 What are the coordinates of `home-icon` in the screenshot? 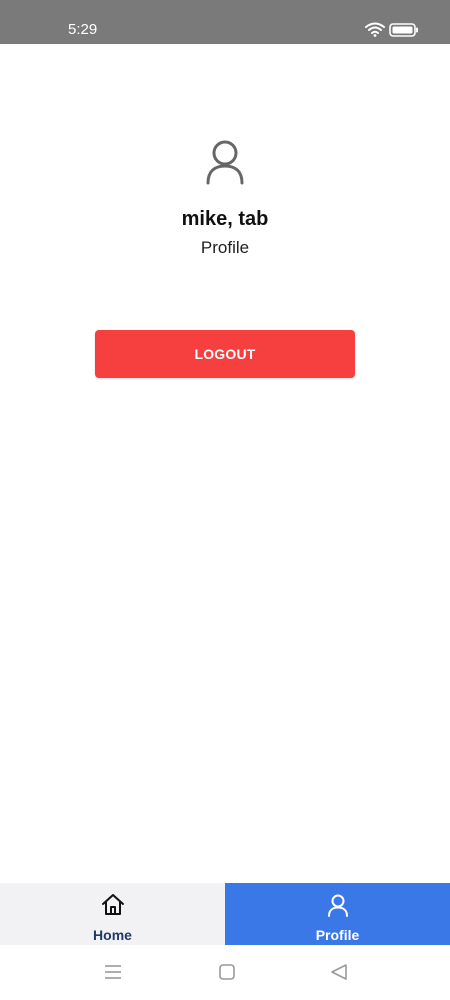 It's located at (113, 907).